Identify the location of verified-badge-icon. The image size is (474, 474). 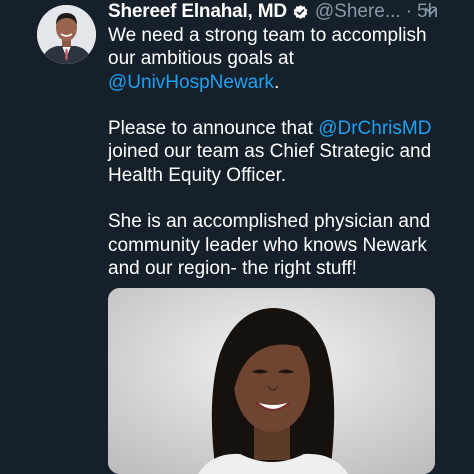
(300, 11).